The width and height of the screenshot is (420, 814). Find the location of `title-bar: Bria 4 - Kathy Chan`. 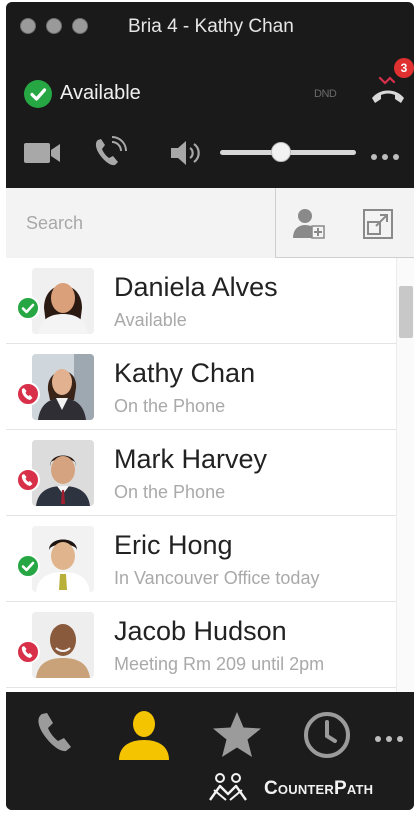

title-bar: Bria 4 - Kathy Chan is located at coordinates (210, 27).